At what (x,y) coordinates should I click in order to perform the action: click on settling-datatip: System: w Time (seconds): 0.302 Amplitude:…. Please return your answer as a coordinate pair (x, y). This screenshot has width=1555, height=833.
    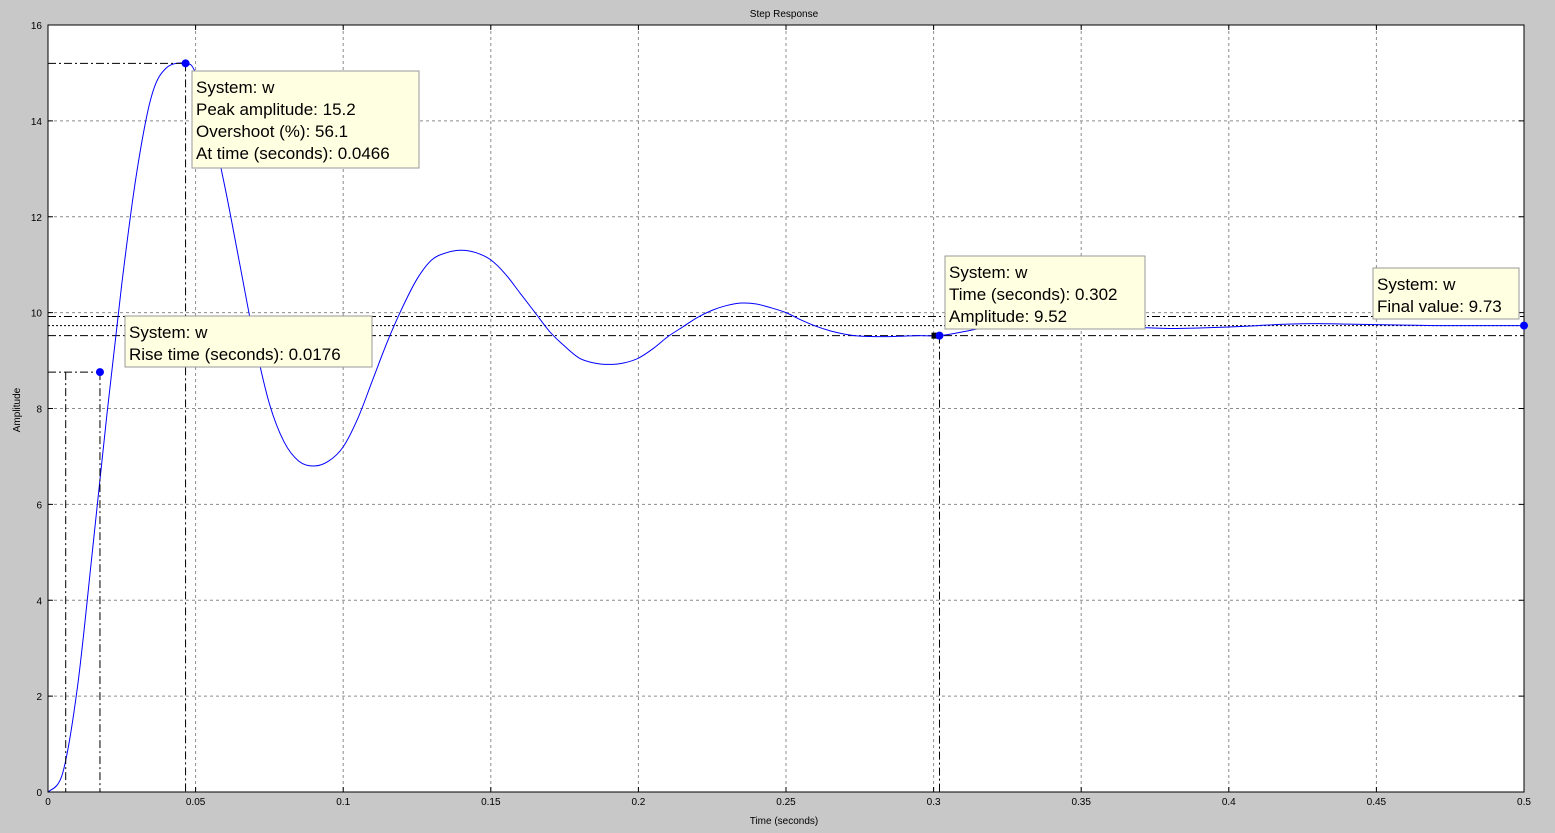
    Looking at the image, I should click on (1045, 292).